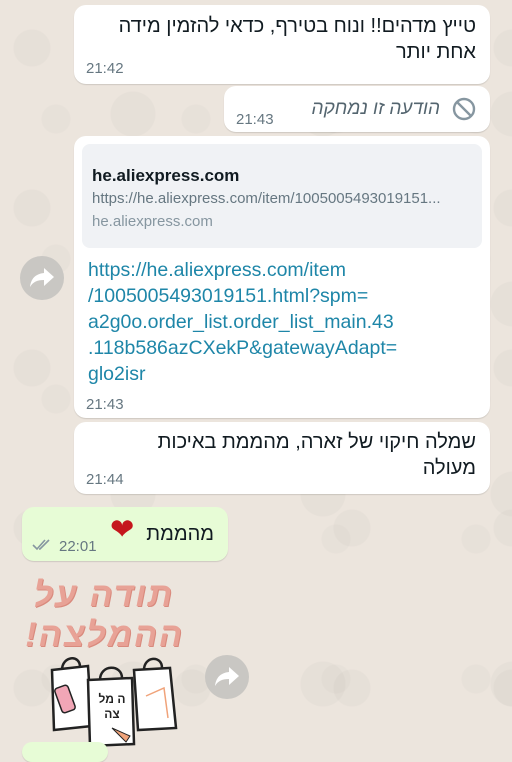  Describe the element at coordinates (65, 752) in the screenshot. I see `next-message-bubble-partial` at that location.